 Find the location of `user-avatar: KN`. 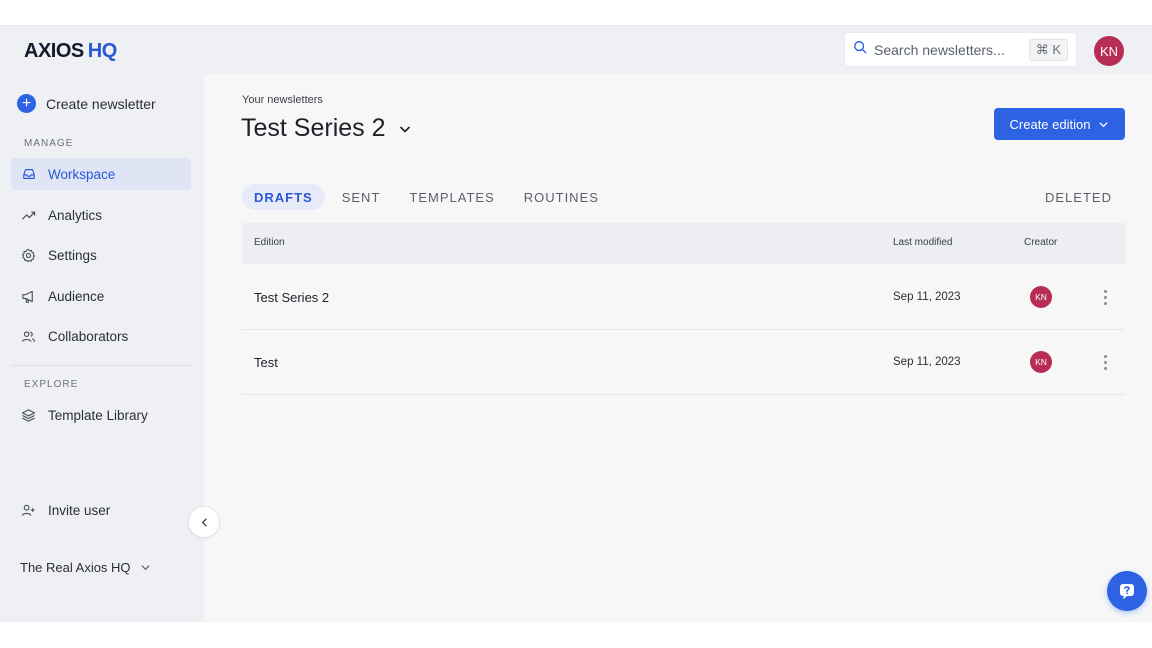

user-avatar: KN is located at coordinates (1109, 51).